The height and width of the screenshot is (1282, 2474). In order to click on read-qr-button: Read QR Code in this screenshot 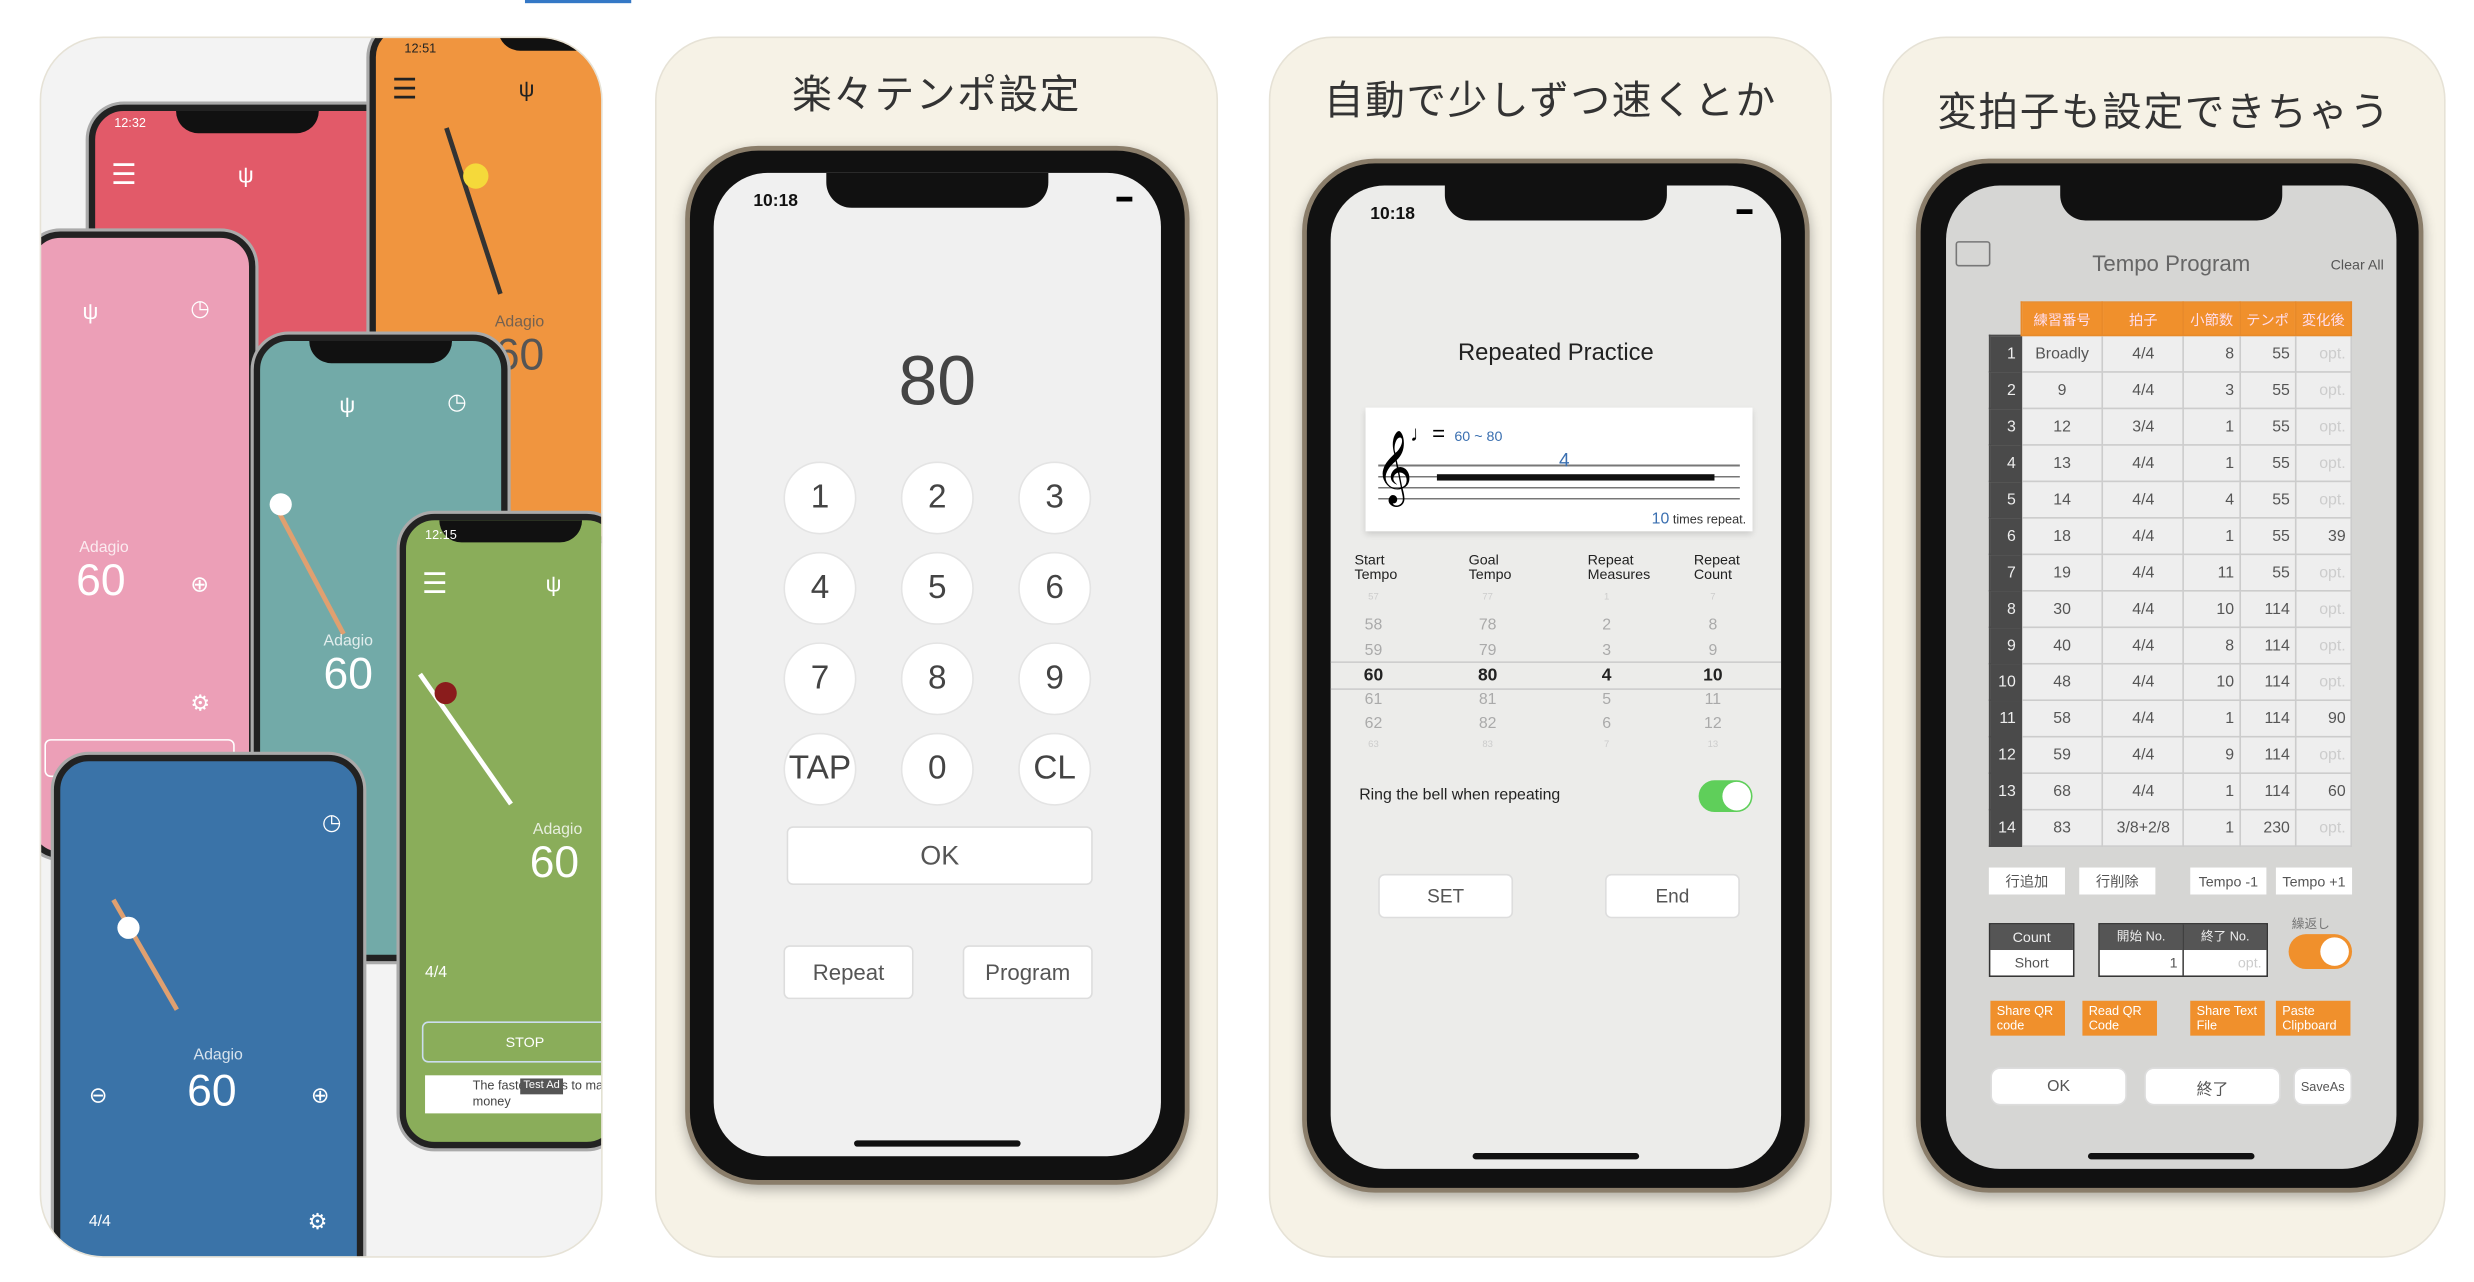, I will do `click(2119, 1018)`.